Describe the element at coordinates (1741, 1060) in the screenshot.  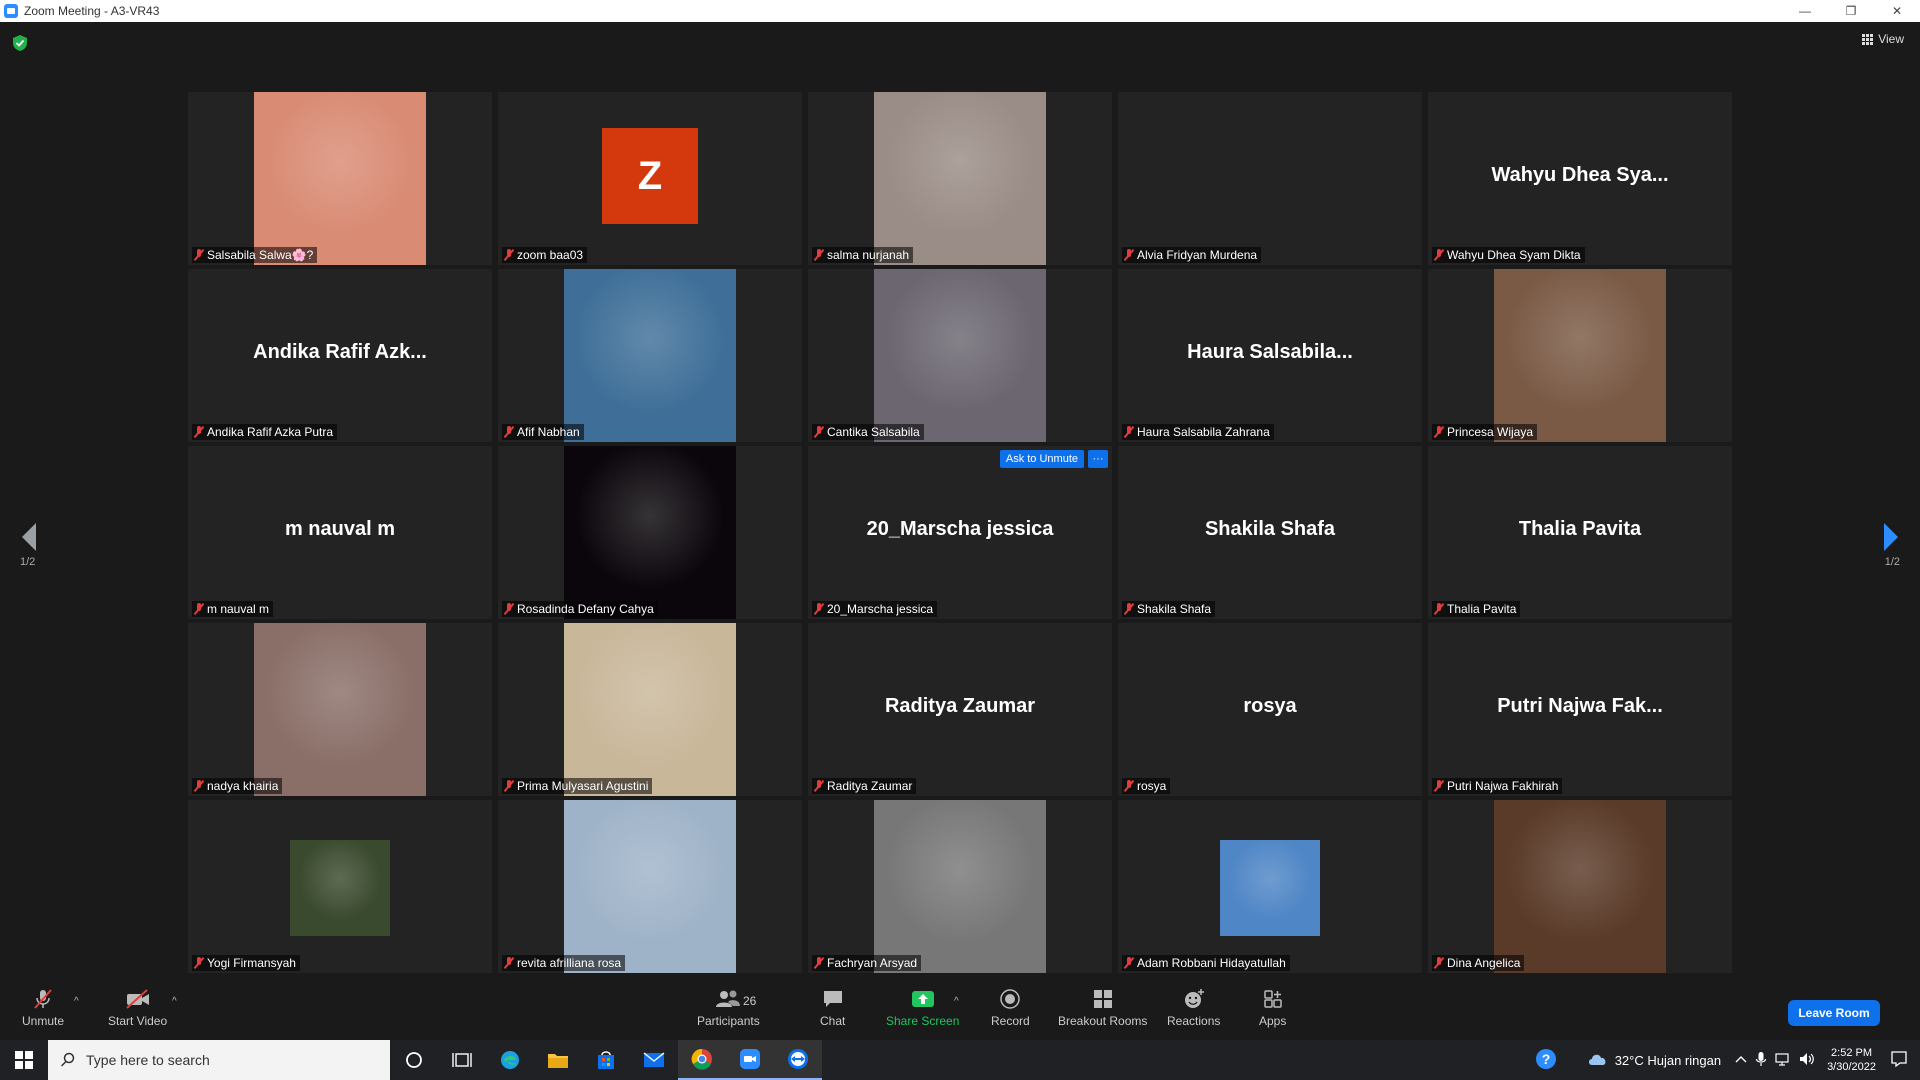
I see `show-hidden-icons-chevron-icon` at that location.